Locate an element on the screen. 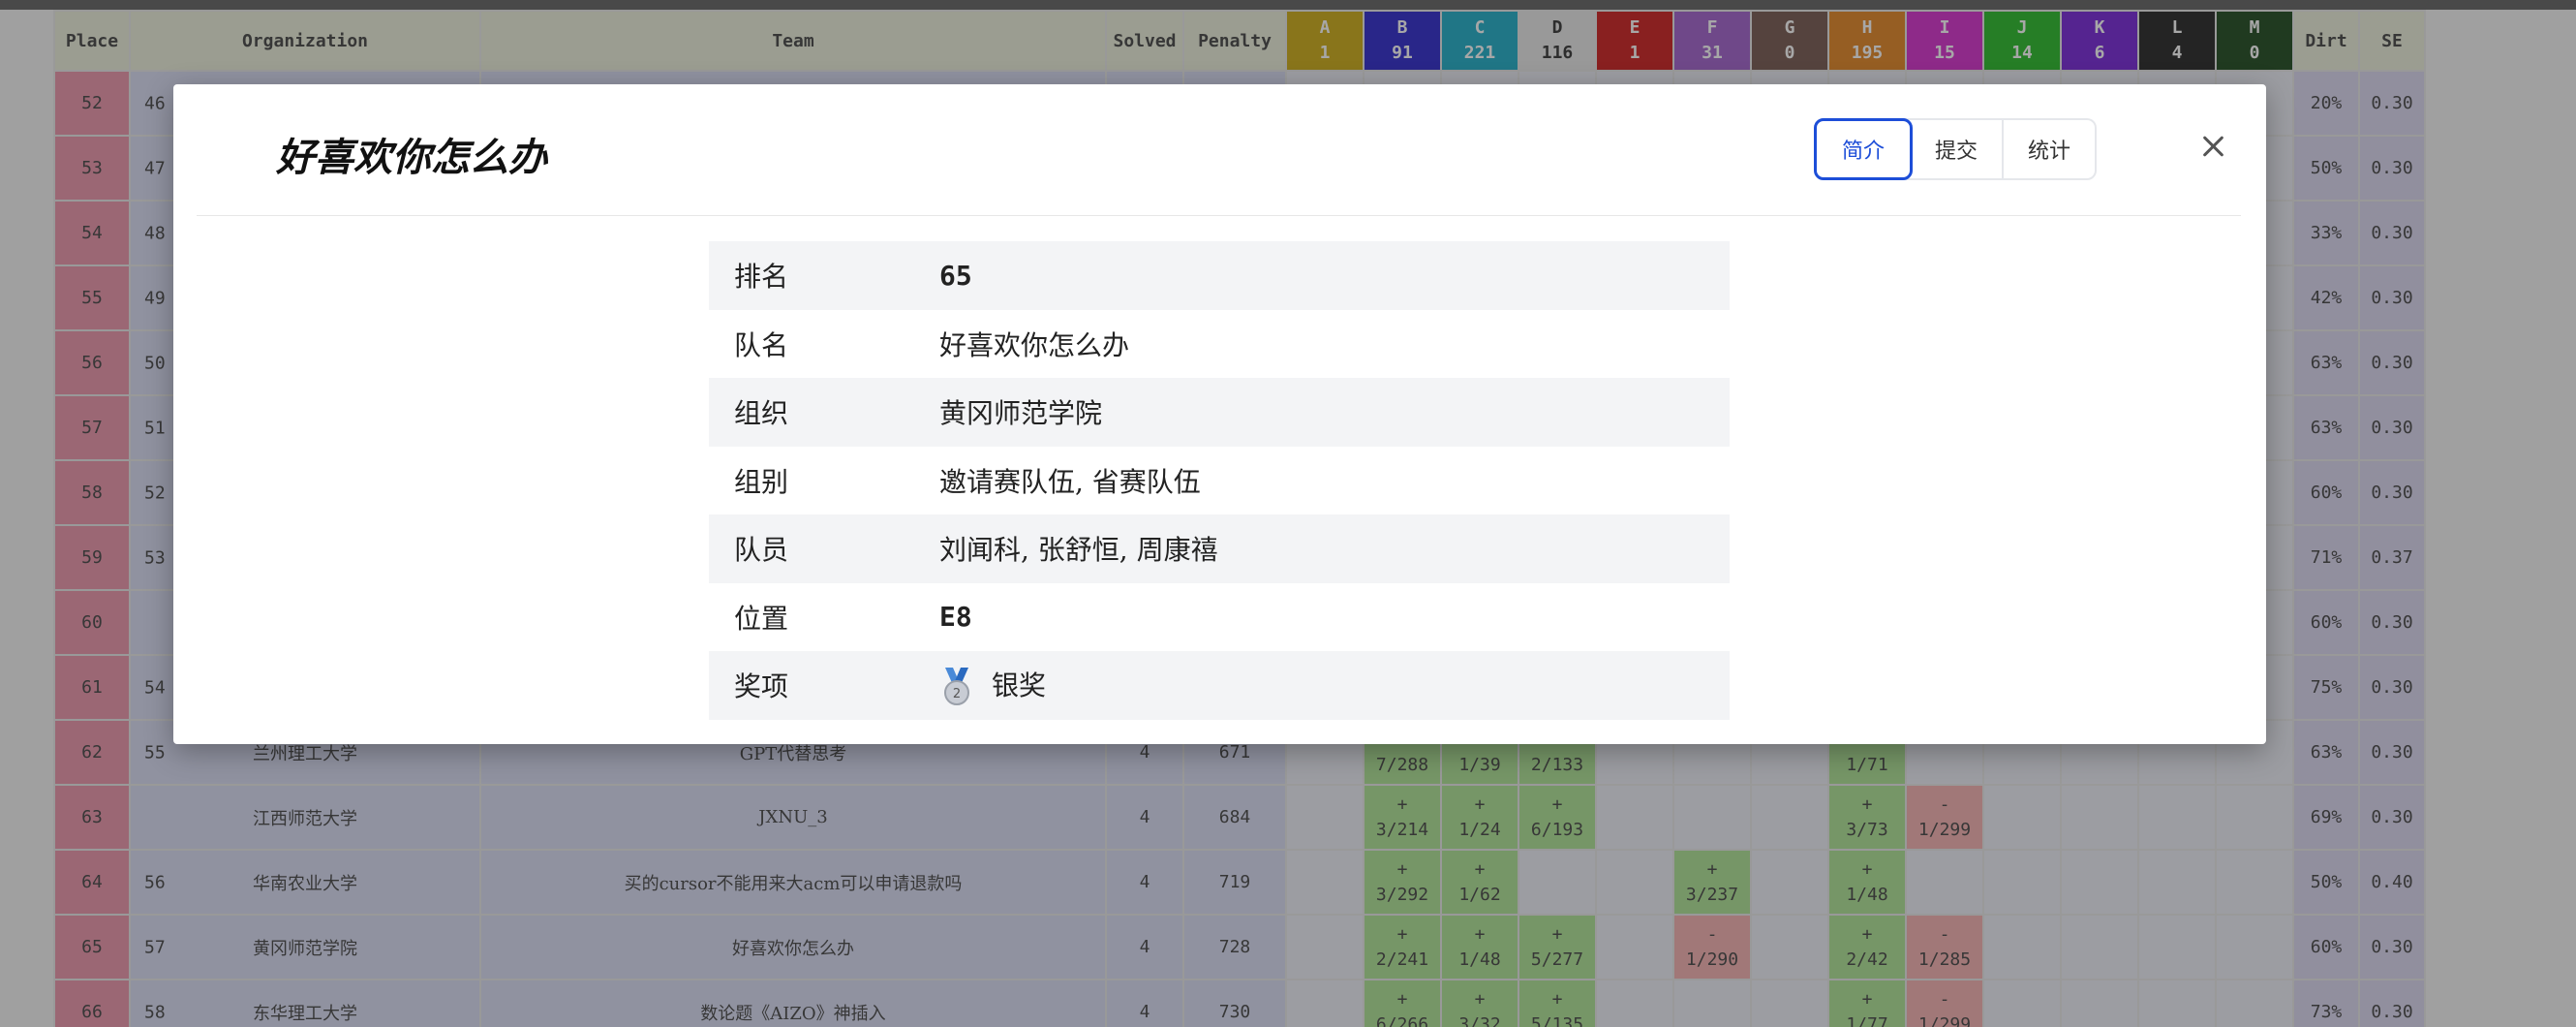  info-key: 奖项 is located at coordinates (761, 686).